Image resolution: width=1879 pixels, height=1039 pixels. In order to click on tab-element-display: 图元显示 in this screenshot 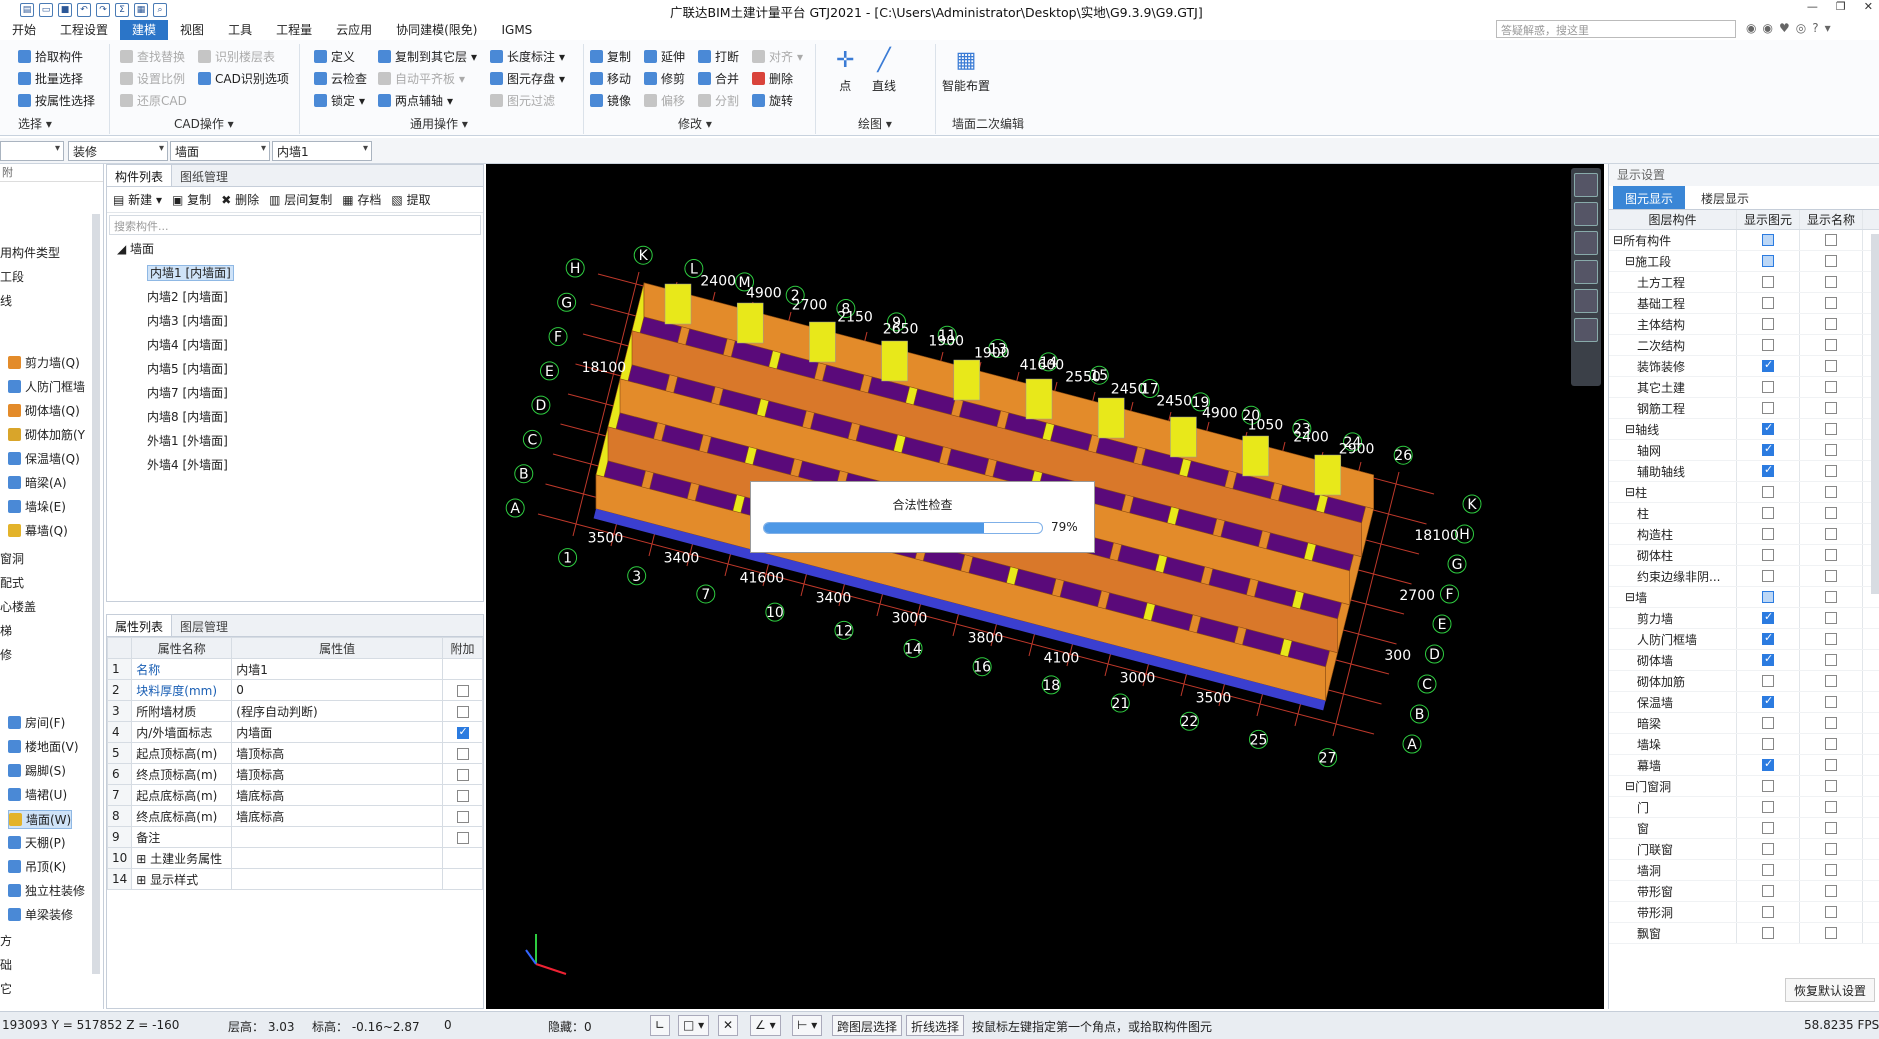, I will do `click(1649, 197)`.